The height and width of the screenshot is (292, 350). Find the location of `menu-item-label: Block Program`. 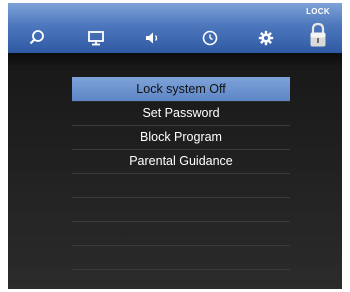

menu-item-label: Block Program is located at coordinates (181, 137).